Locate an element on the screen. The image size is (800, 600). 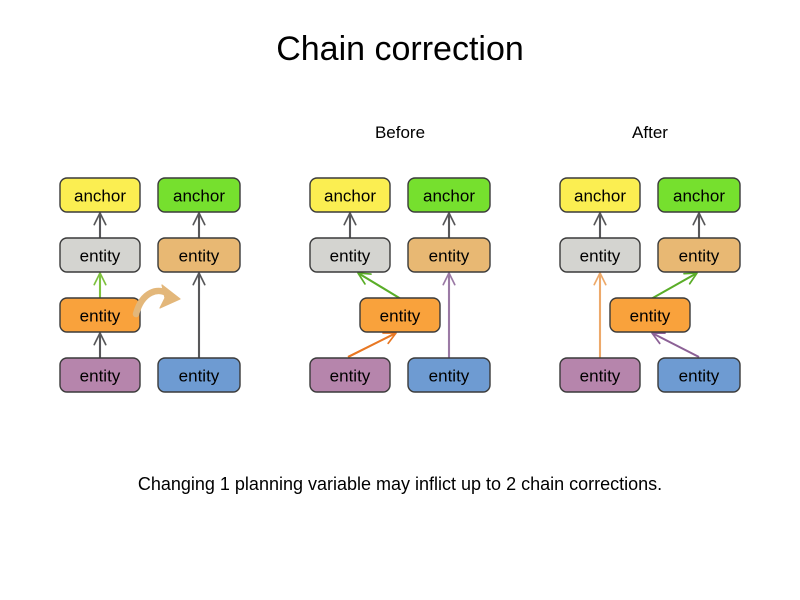
node-g1-entity-purple: entity is located at coordinates (100, 375).